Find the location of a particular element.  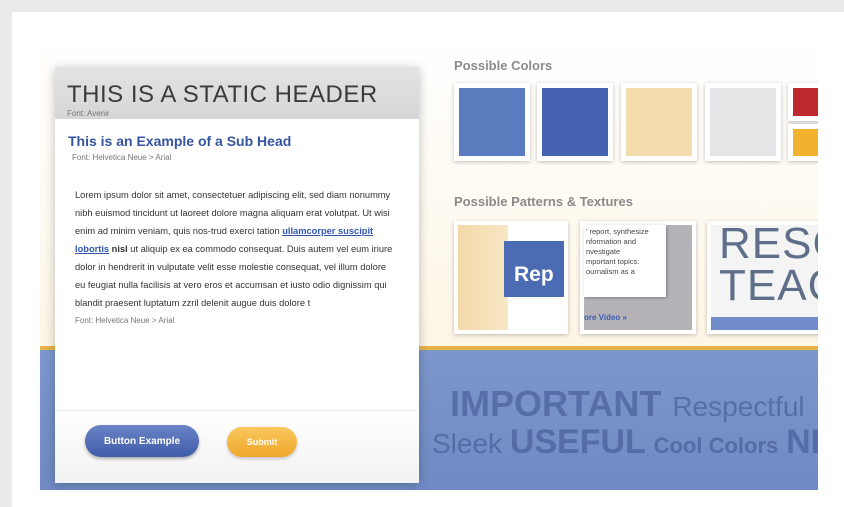

submit-button: Submit is located at coordinates (262, 442).